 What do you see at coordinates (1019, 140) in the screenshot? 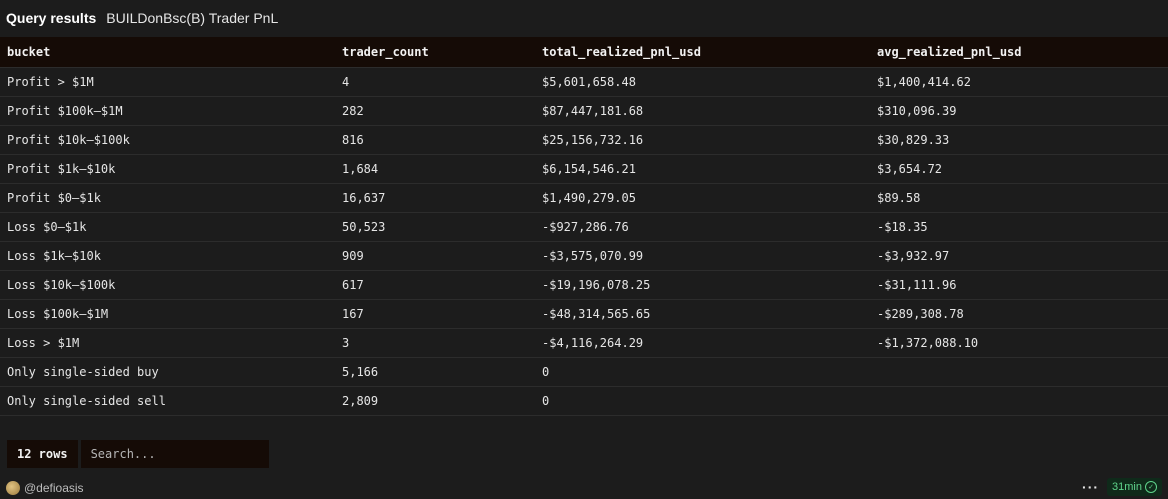
I see `avg-realized-pnl-cell: $30,829.33` at bounding box center [1019, 140].